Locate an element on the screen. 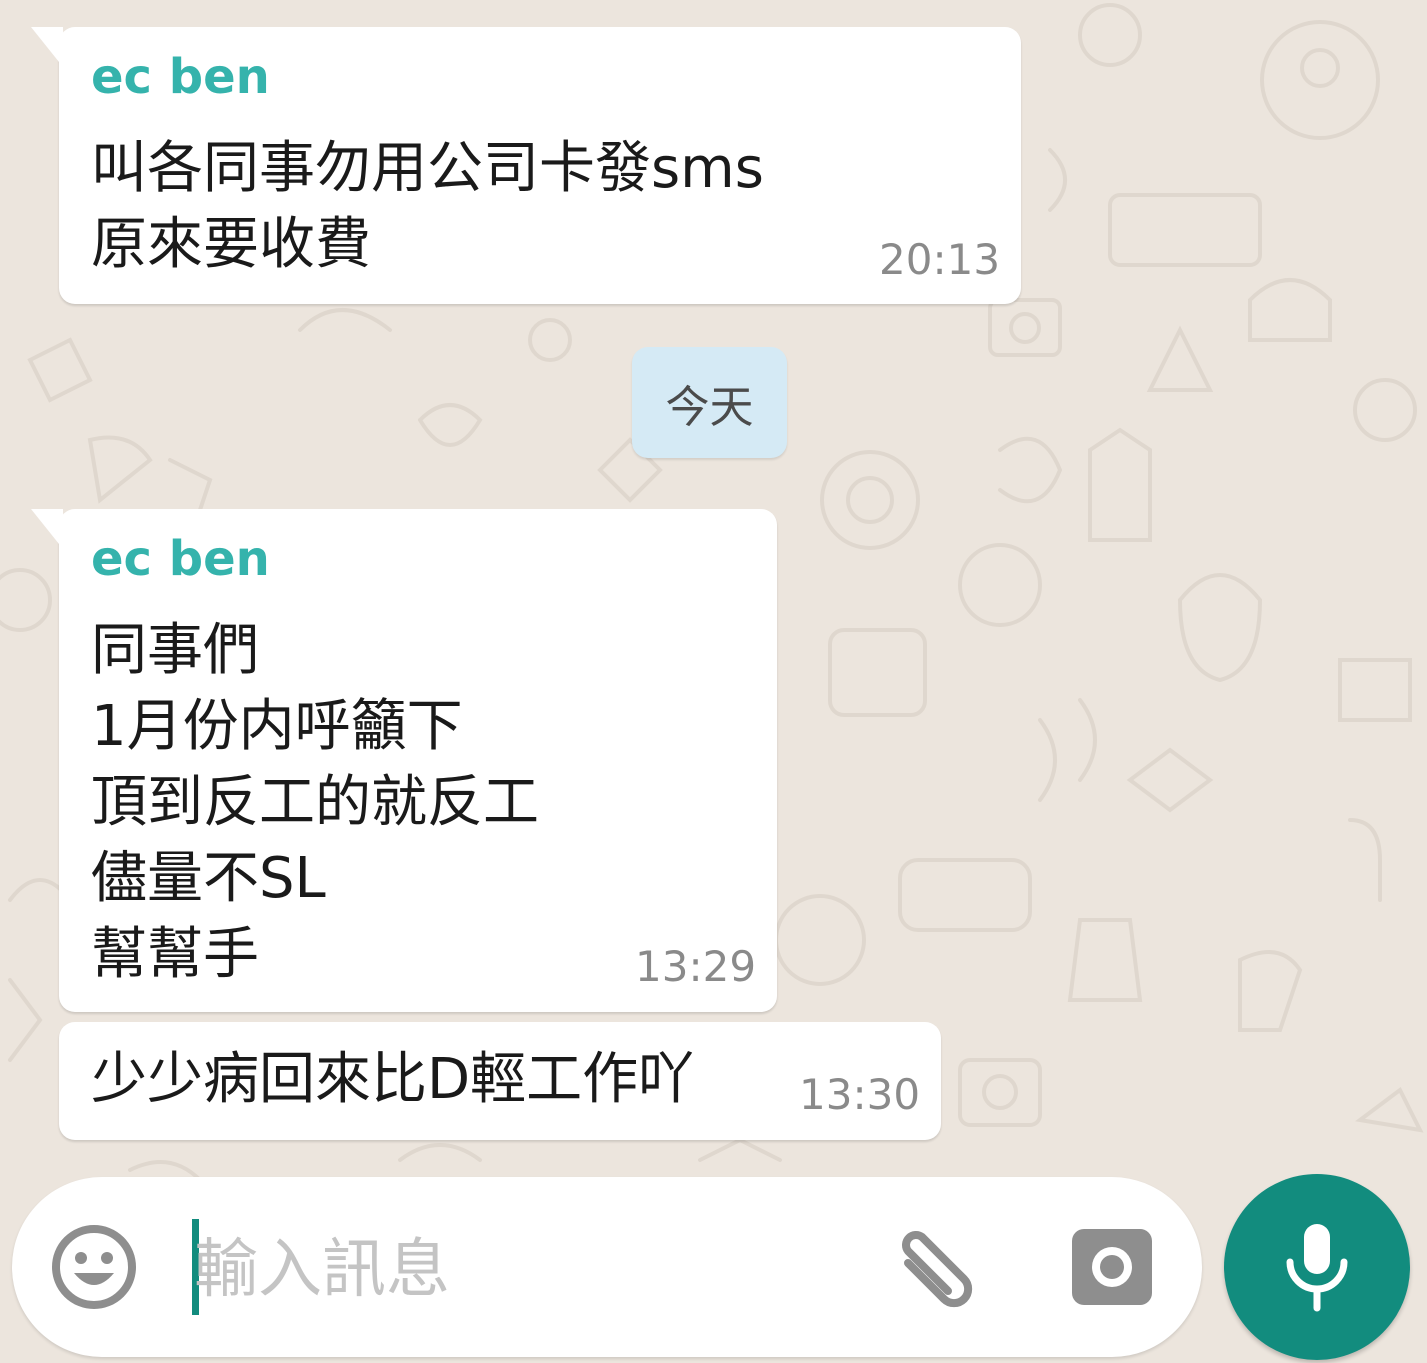  voice-record-button is located at coordinates (1317, 1267).